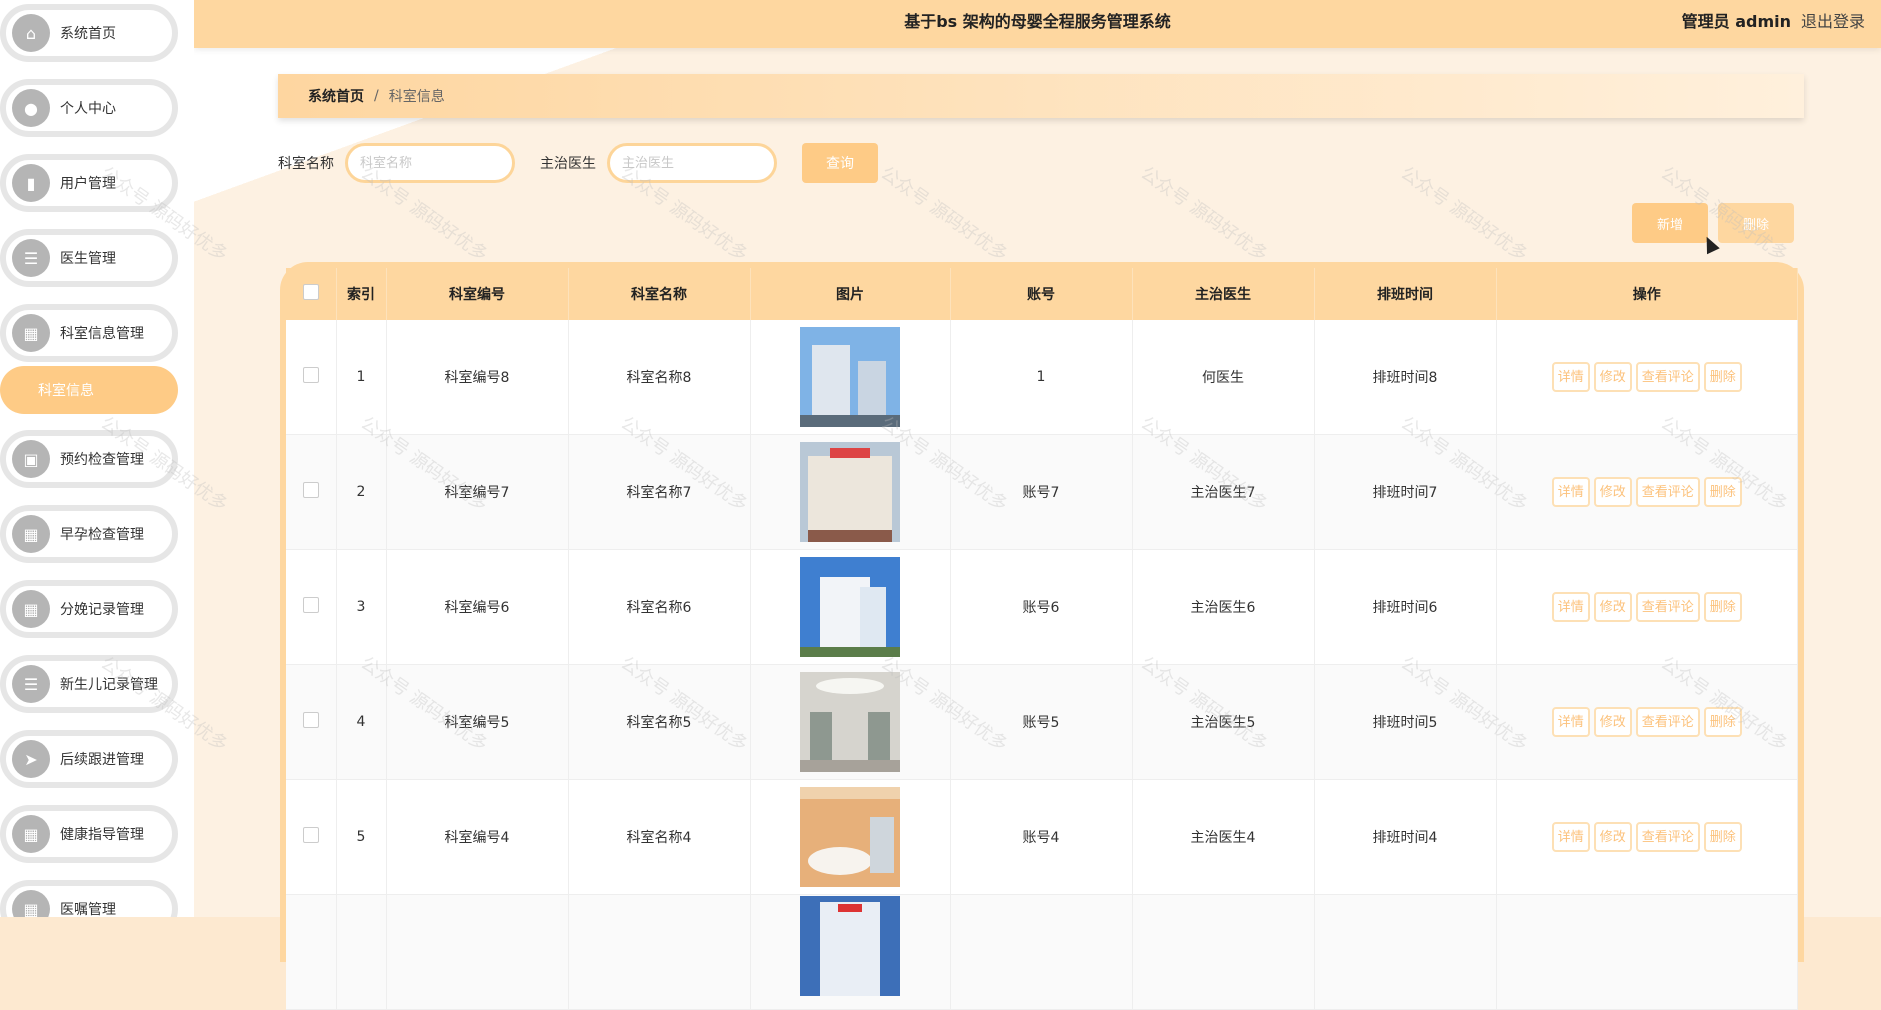 The height and width of the screenshot is (1010, 1881). I want to click on ops-cell, so click(1647, 952).